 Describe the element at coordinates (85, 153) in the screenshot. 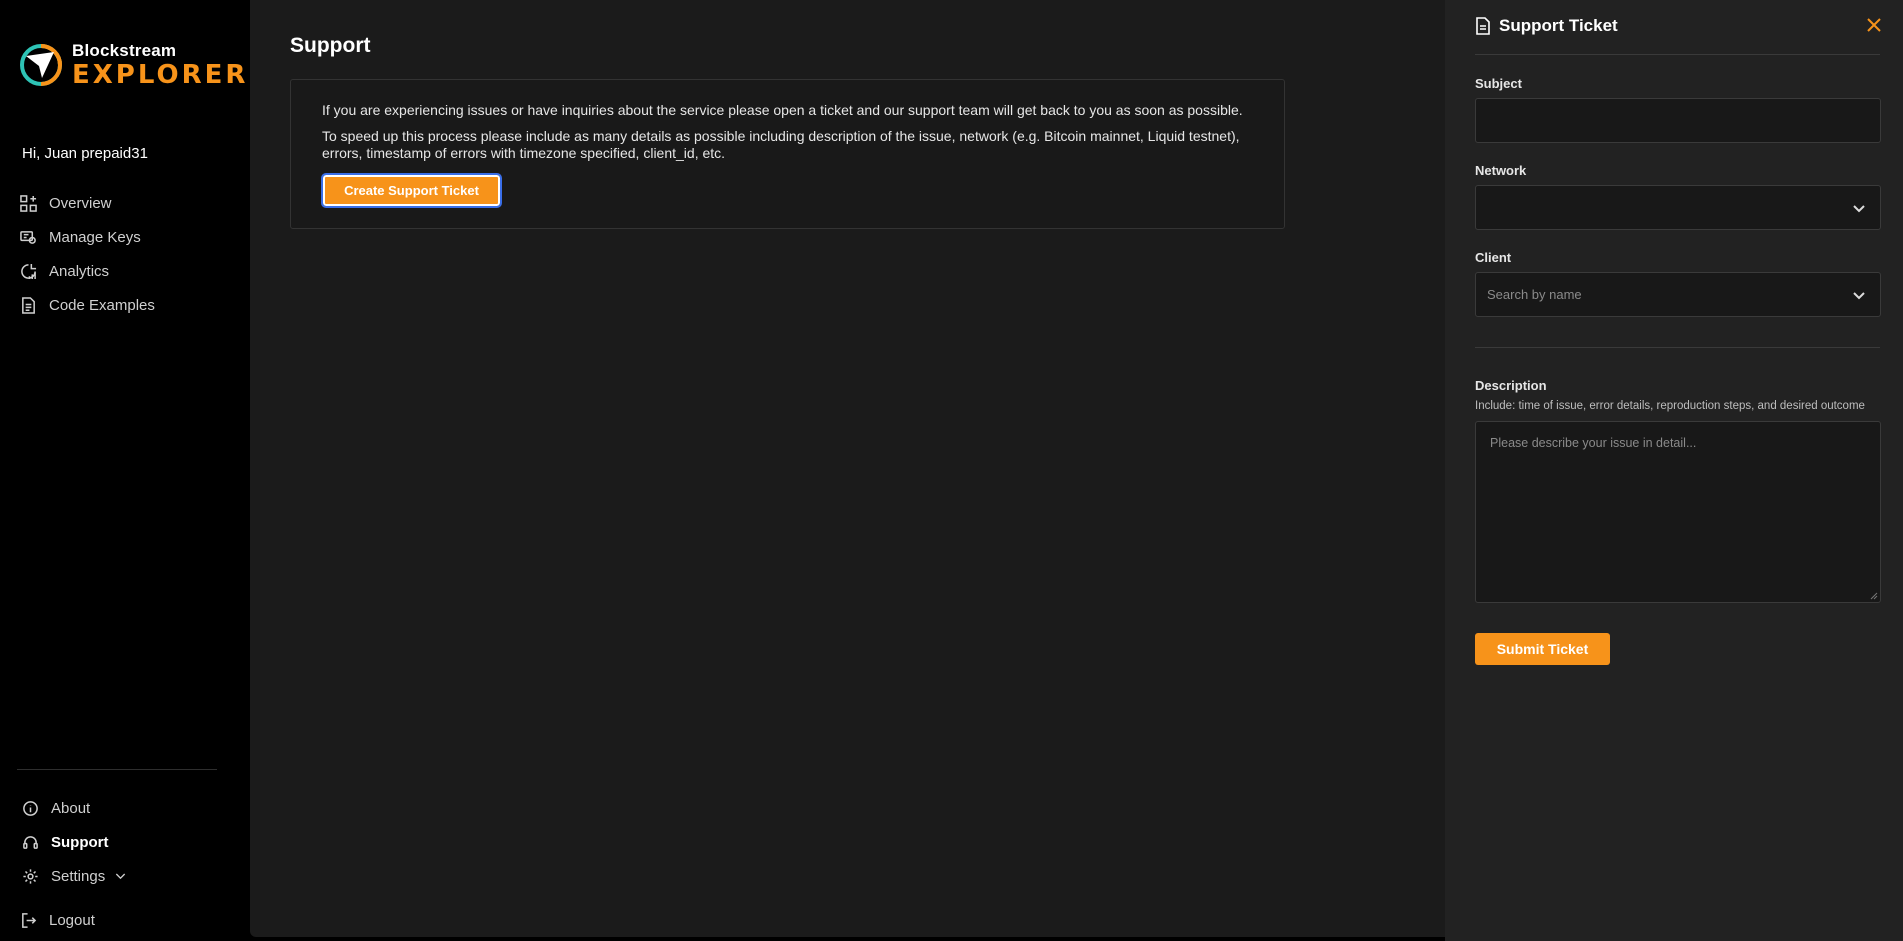

I see `user-greeting: Hi, Juan prepaid31` at that location.